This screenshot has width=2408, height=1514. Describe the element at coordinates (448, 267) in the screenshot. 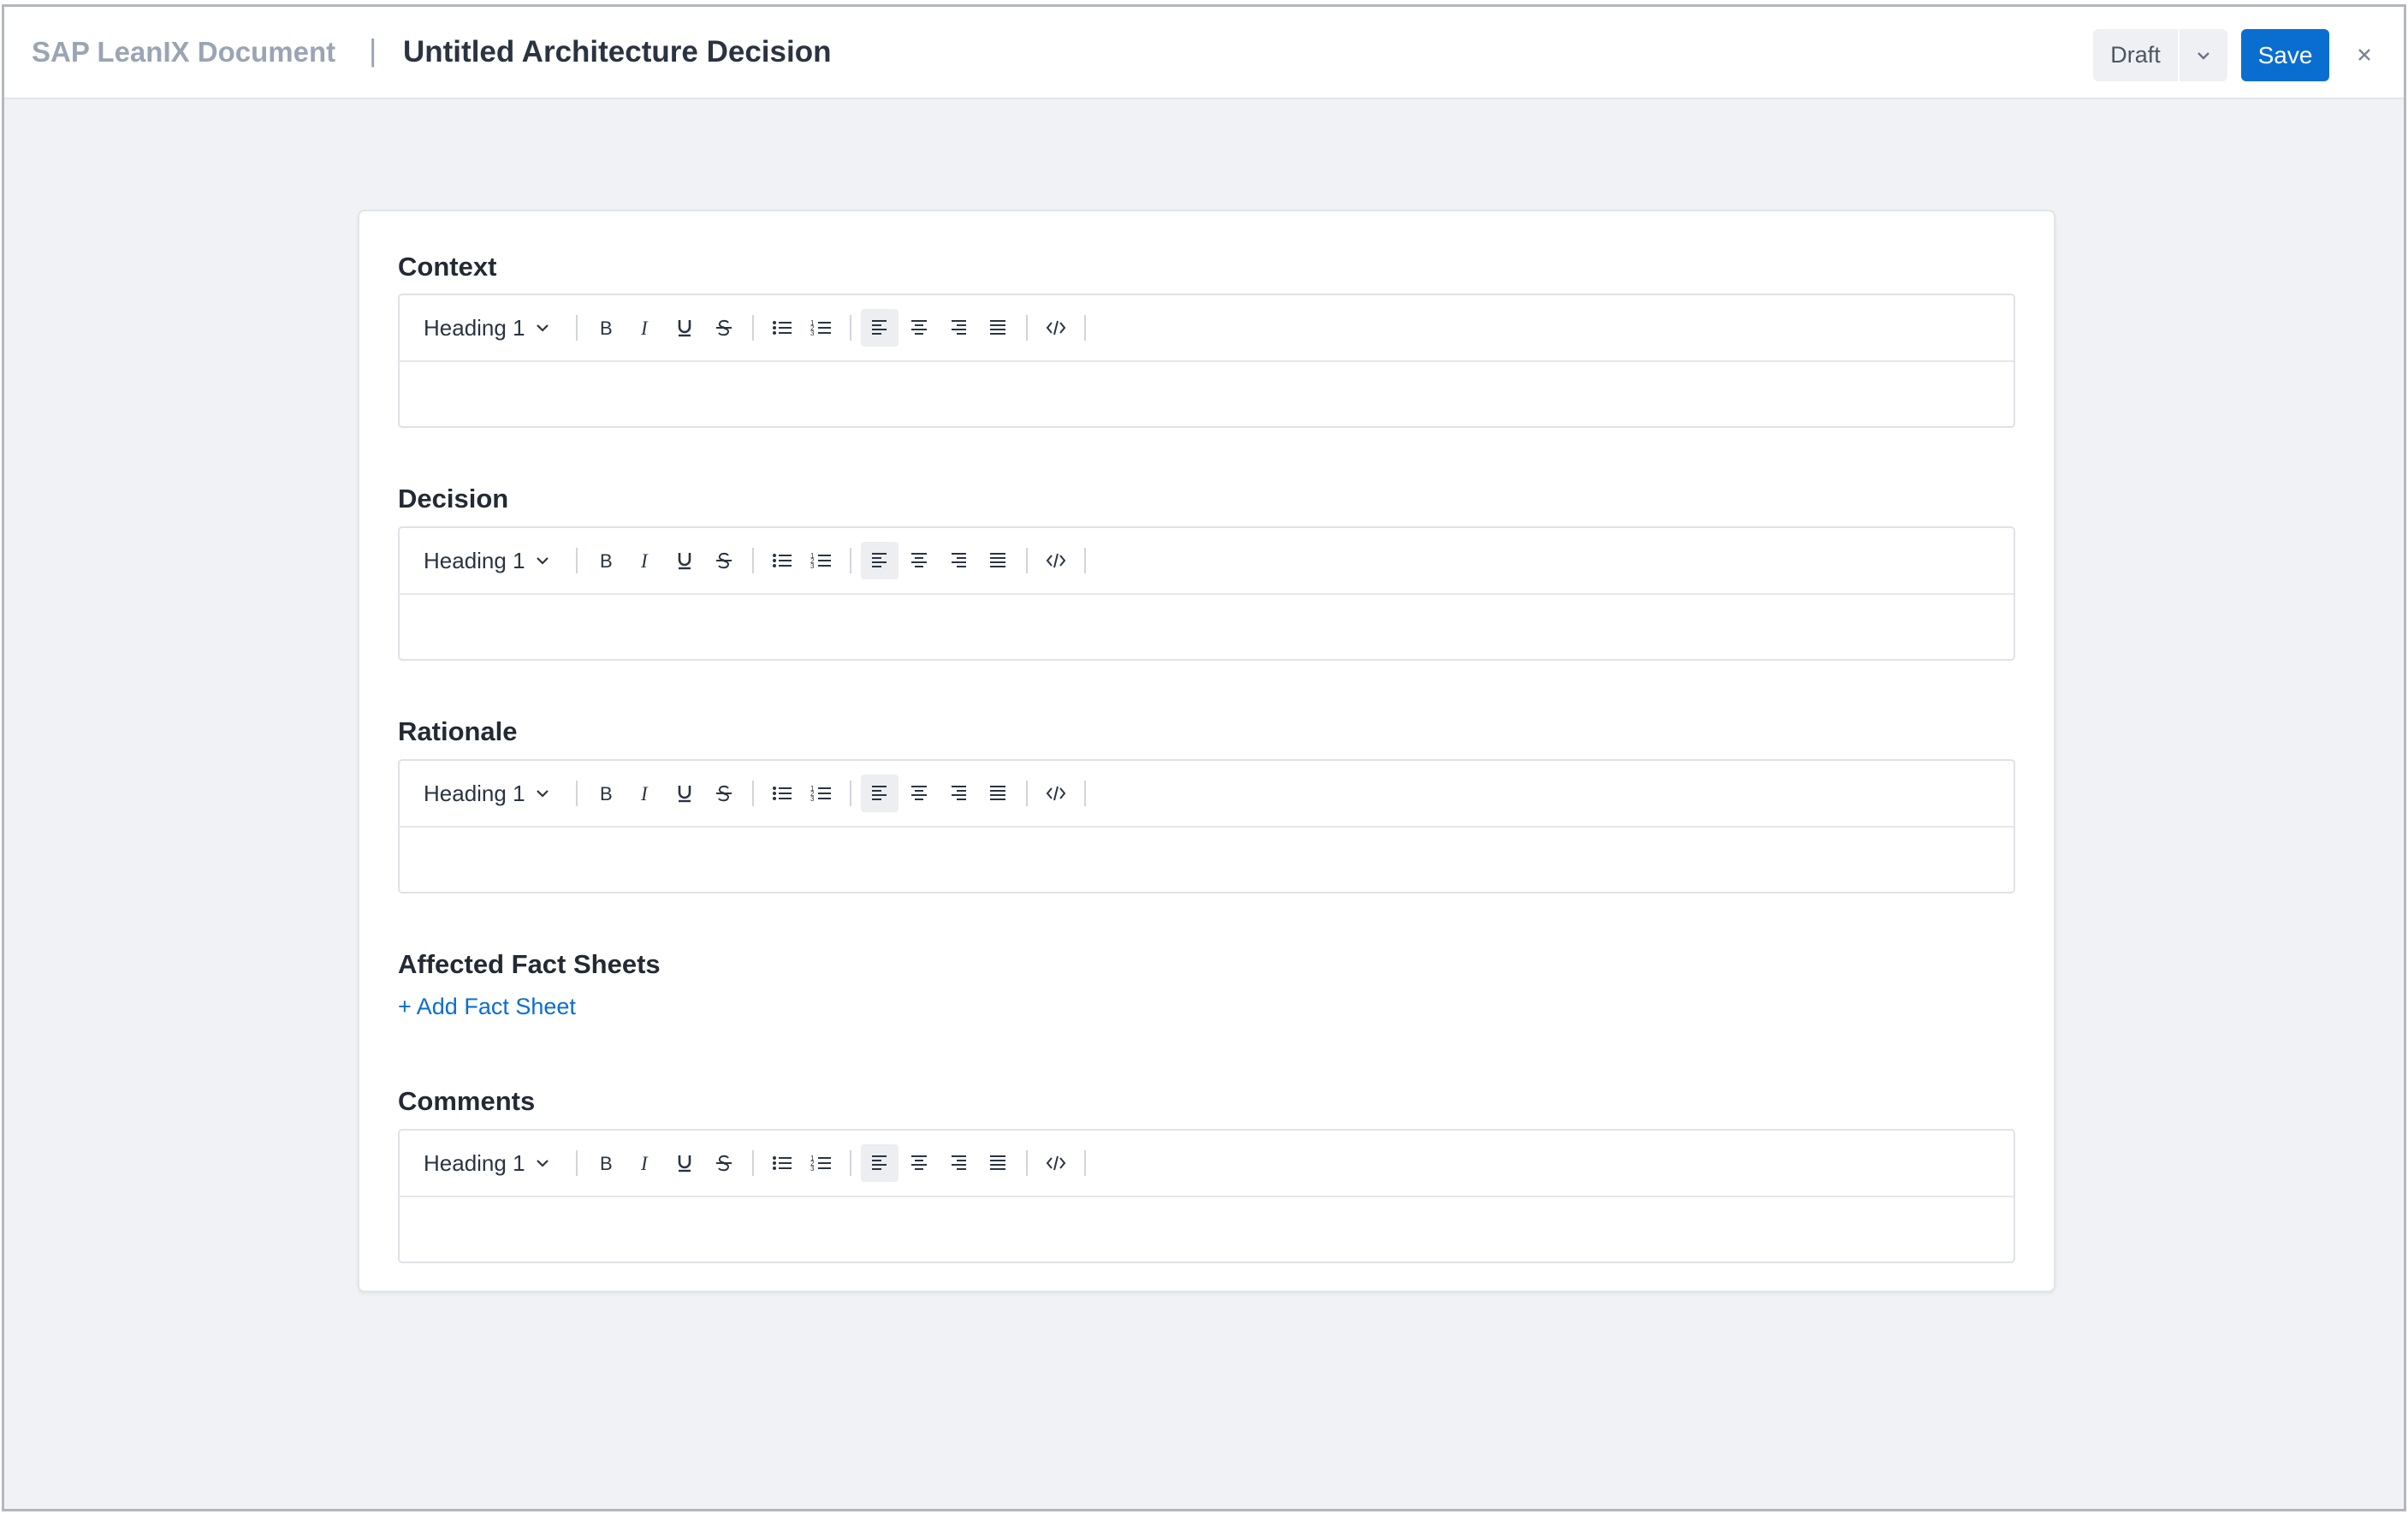

I see `section-title-context: Context` at that location.